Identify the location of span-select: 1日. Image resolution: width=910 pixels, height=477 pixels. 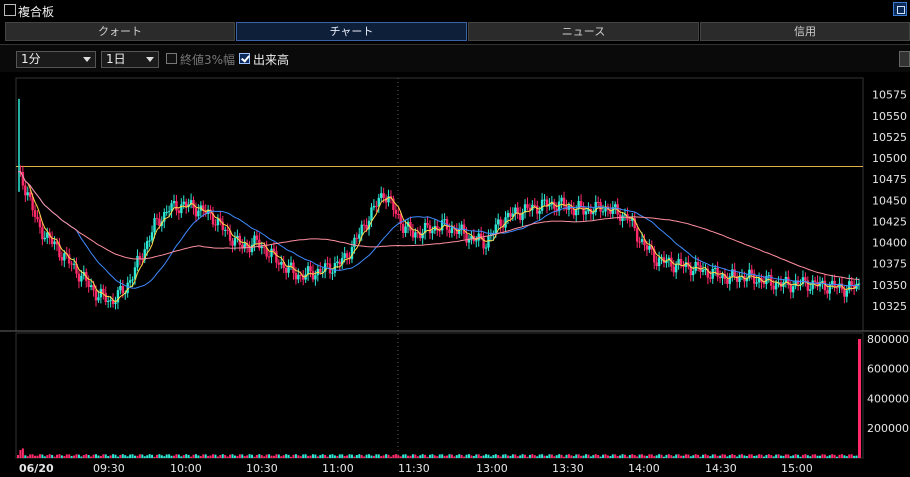
(130, 59).